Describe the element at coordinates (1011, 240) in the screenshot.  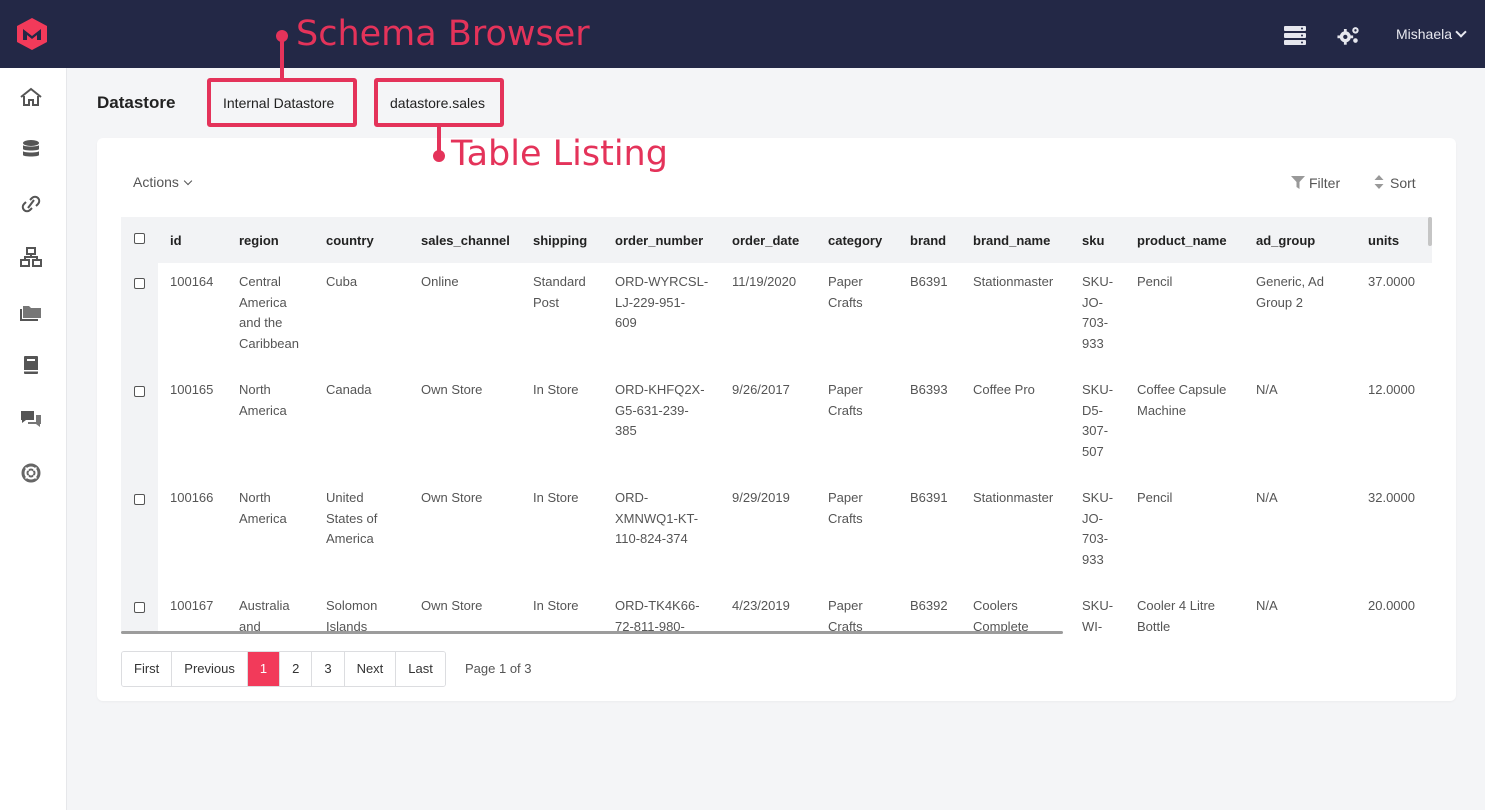
I see `column-header-brand-name: brand_name` at that location.